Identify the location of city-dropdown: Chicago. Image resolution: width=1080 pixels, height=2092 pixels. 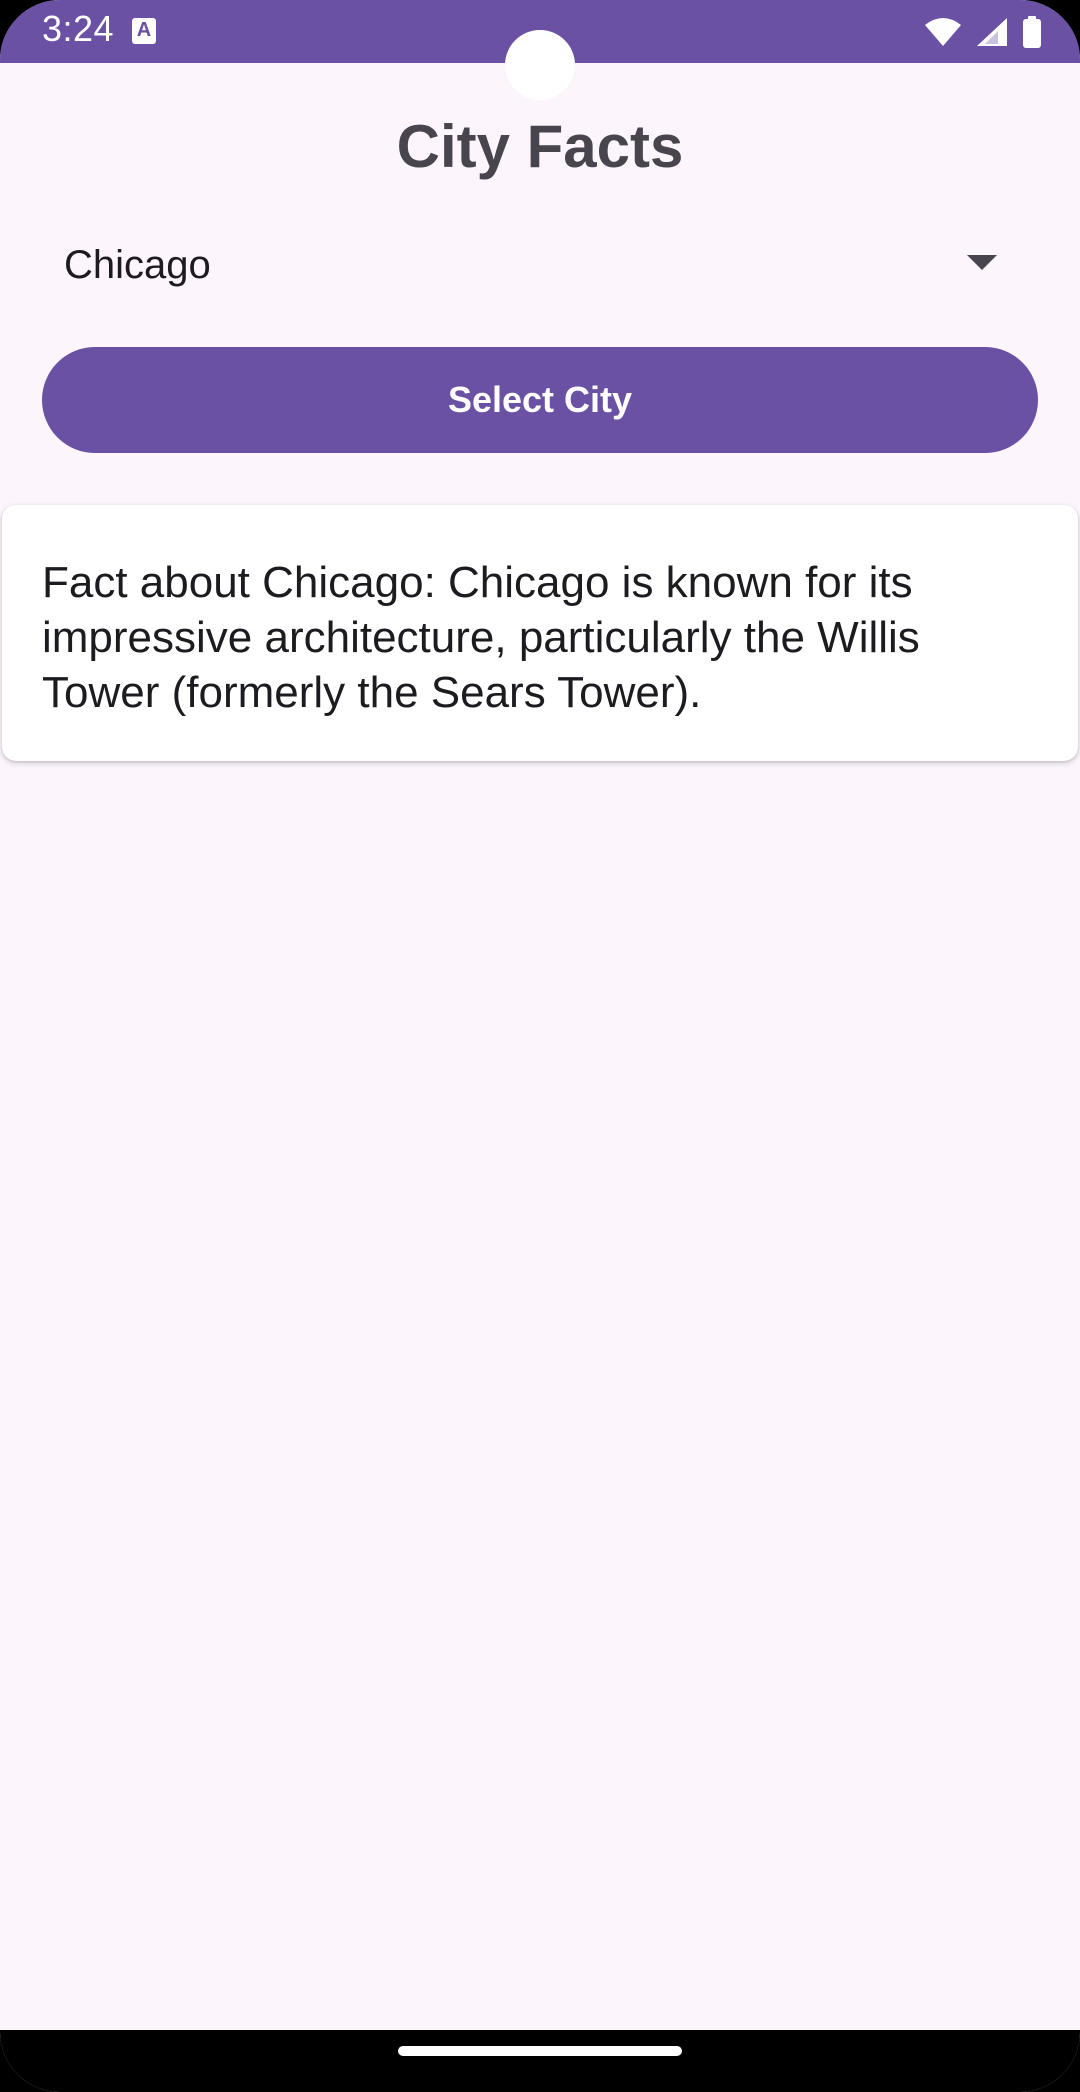
(522, 266).